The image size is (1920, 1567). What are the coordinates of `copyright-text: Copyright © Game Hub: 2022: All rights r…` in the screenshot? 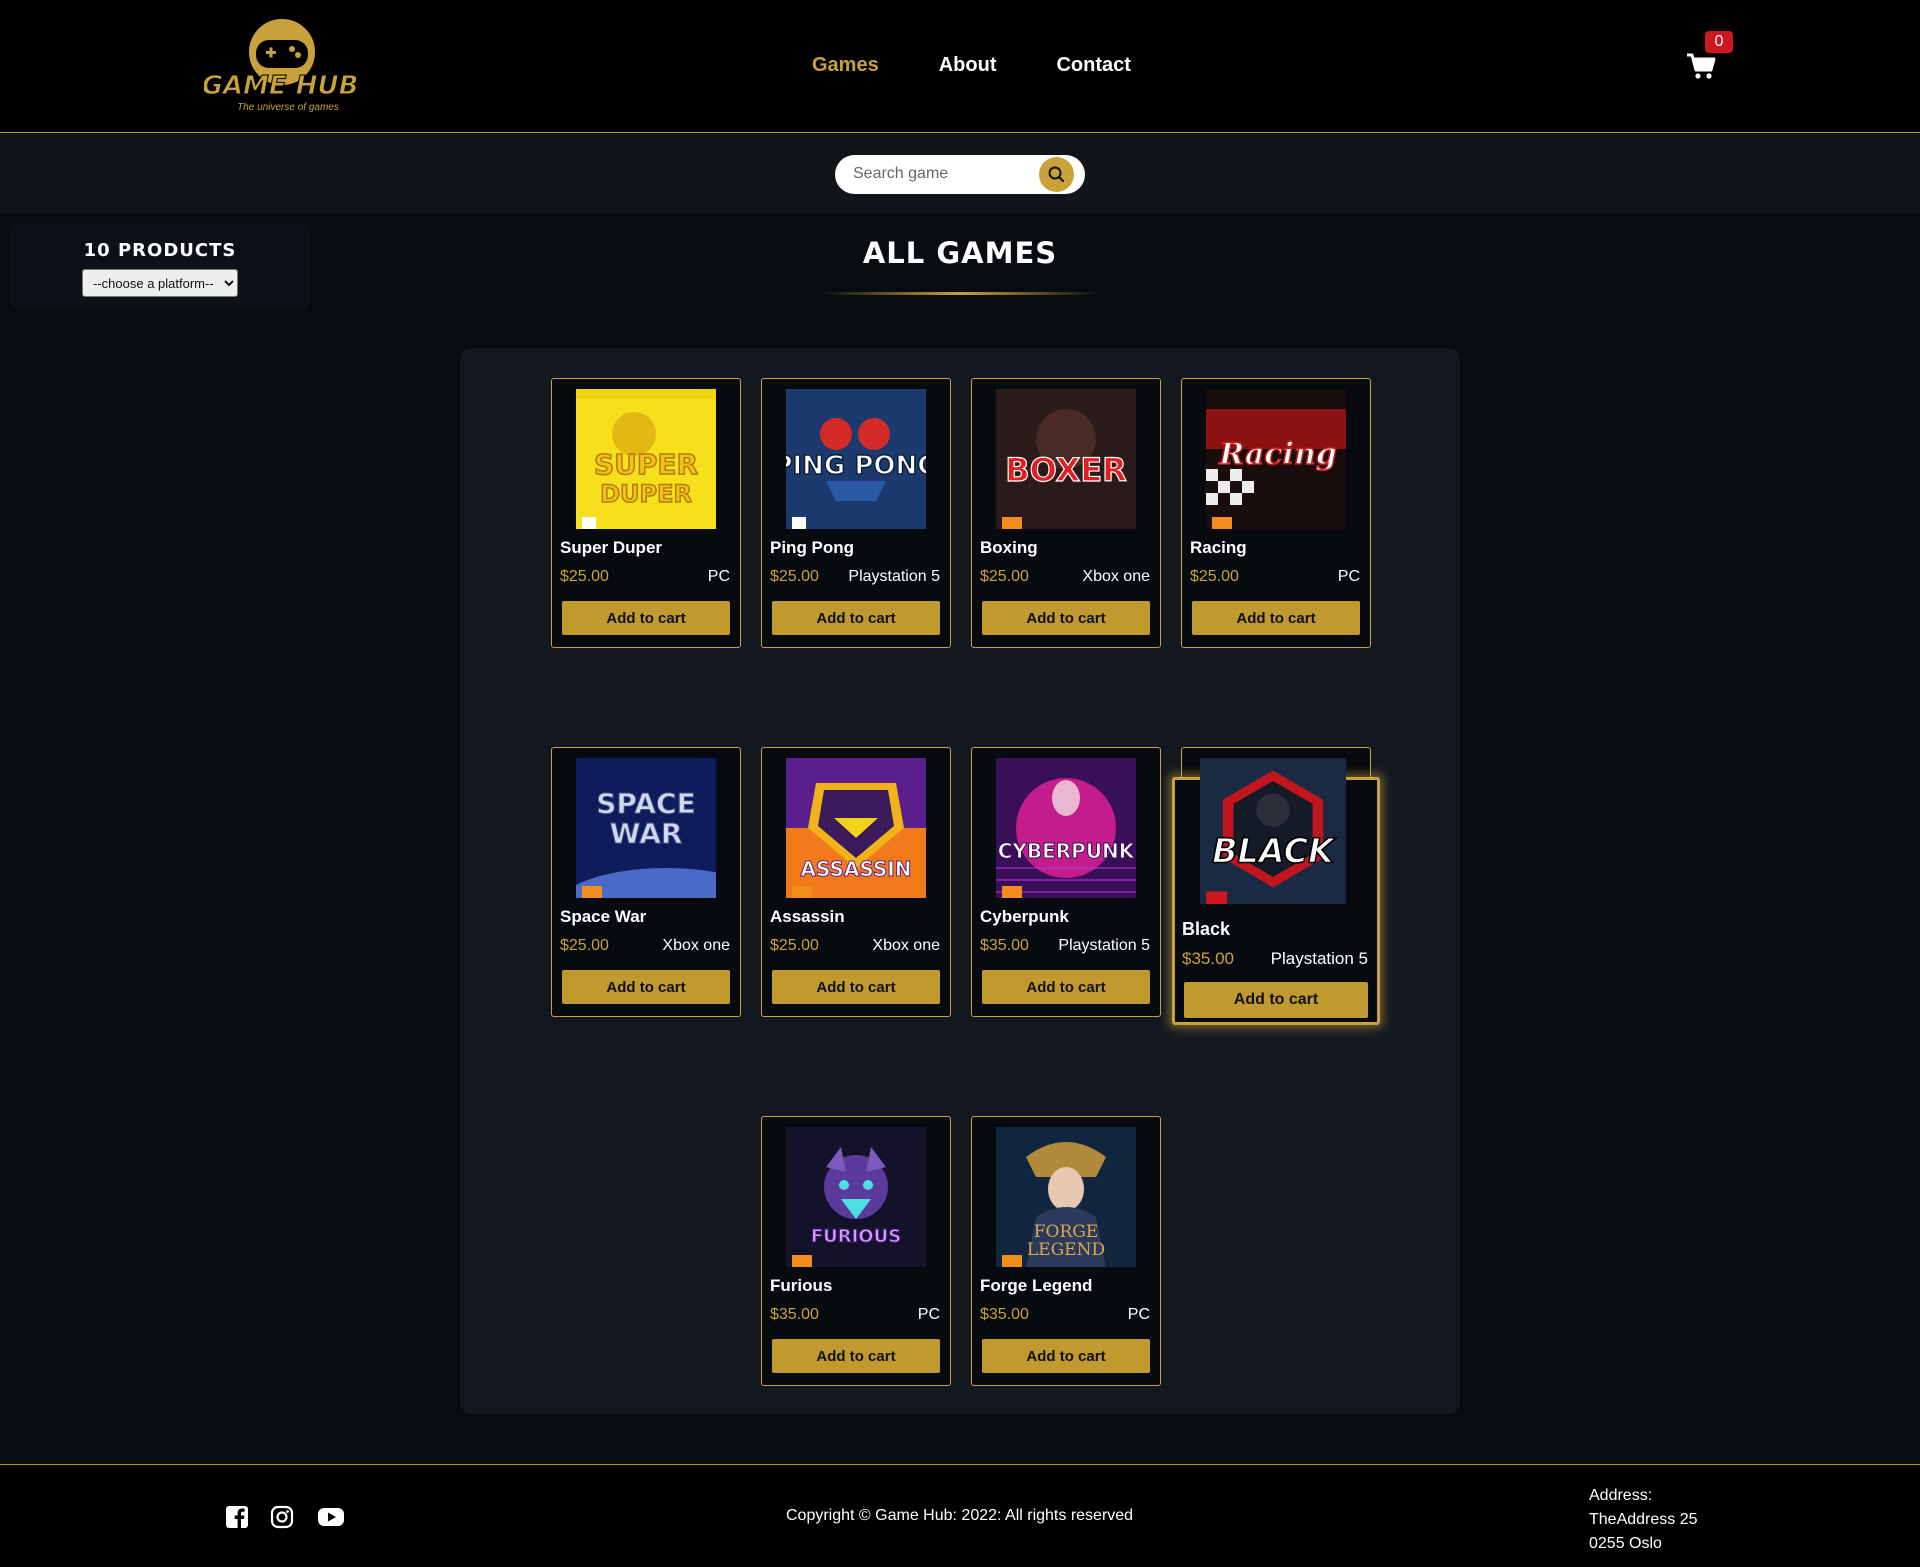 It's located at (960, 1515).